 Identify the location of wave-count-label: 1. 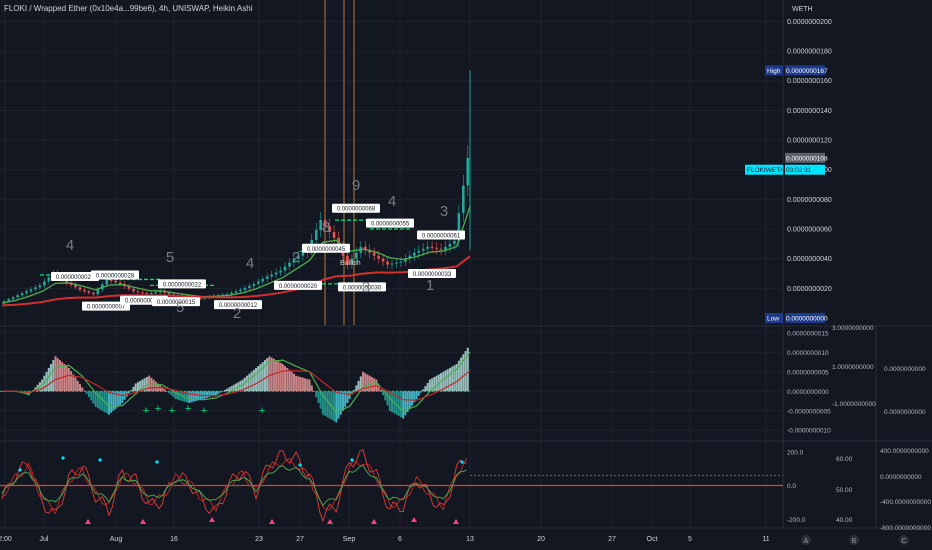
(430, 285).